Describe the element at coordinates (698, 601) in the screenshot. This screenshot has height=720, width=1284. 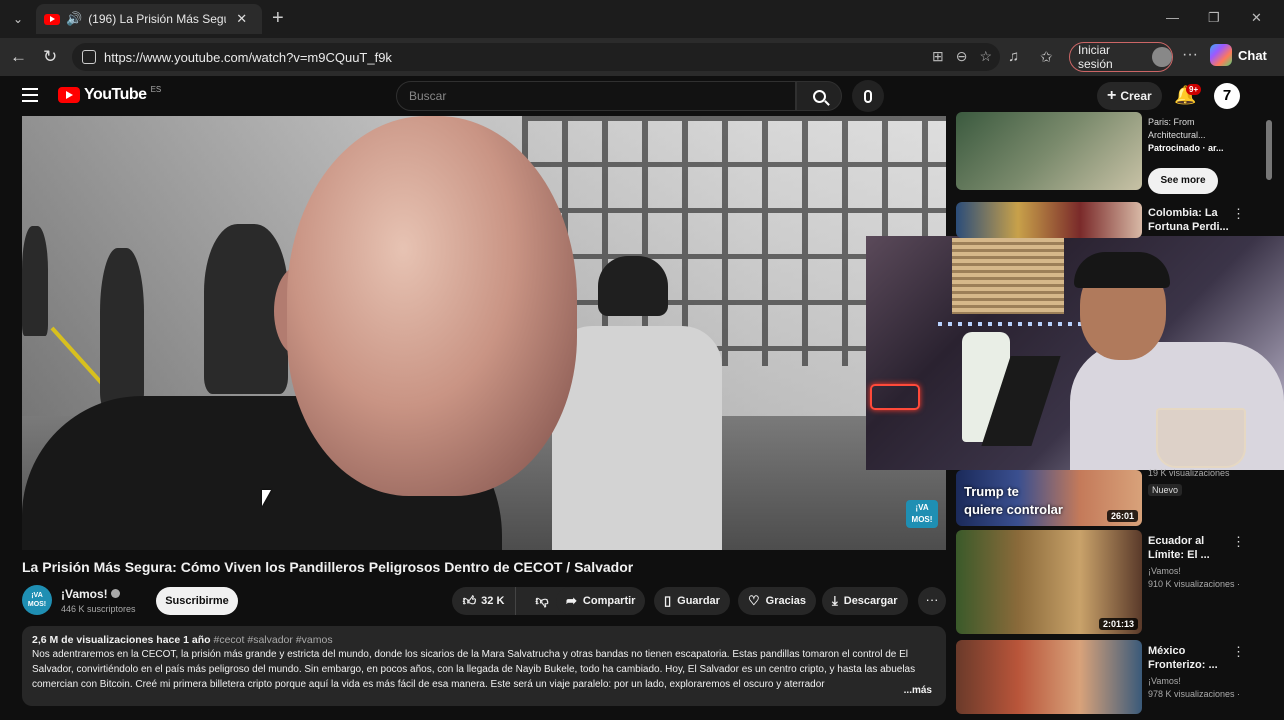
I see `save-label: Guardar` at that location.